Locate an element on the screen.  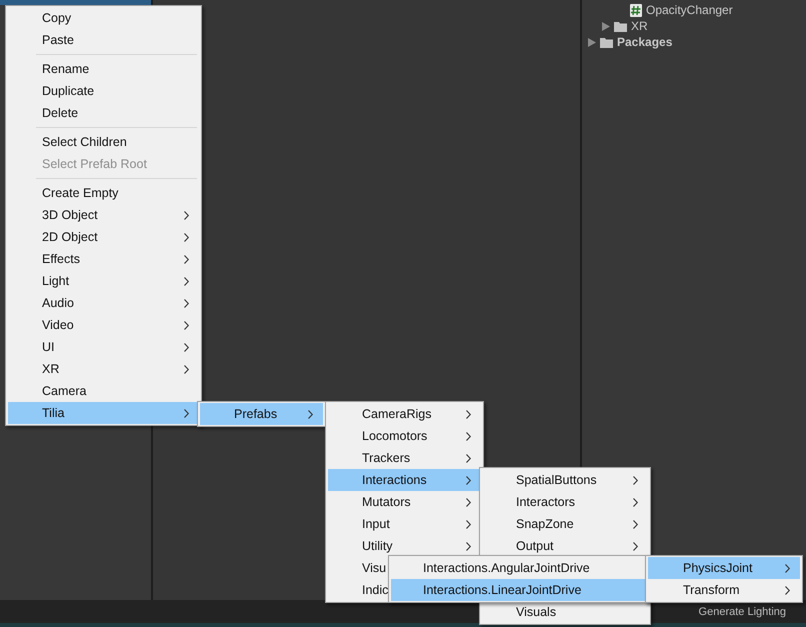
menu-item: Duplicate is located at coordinates (103, 91).